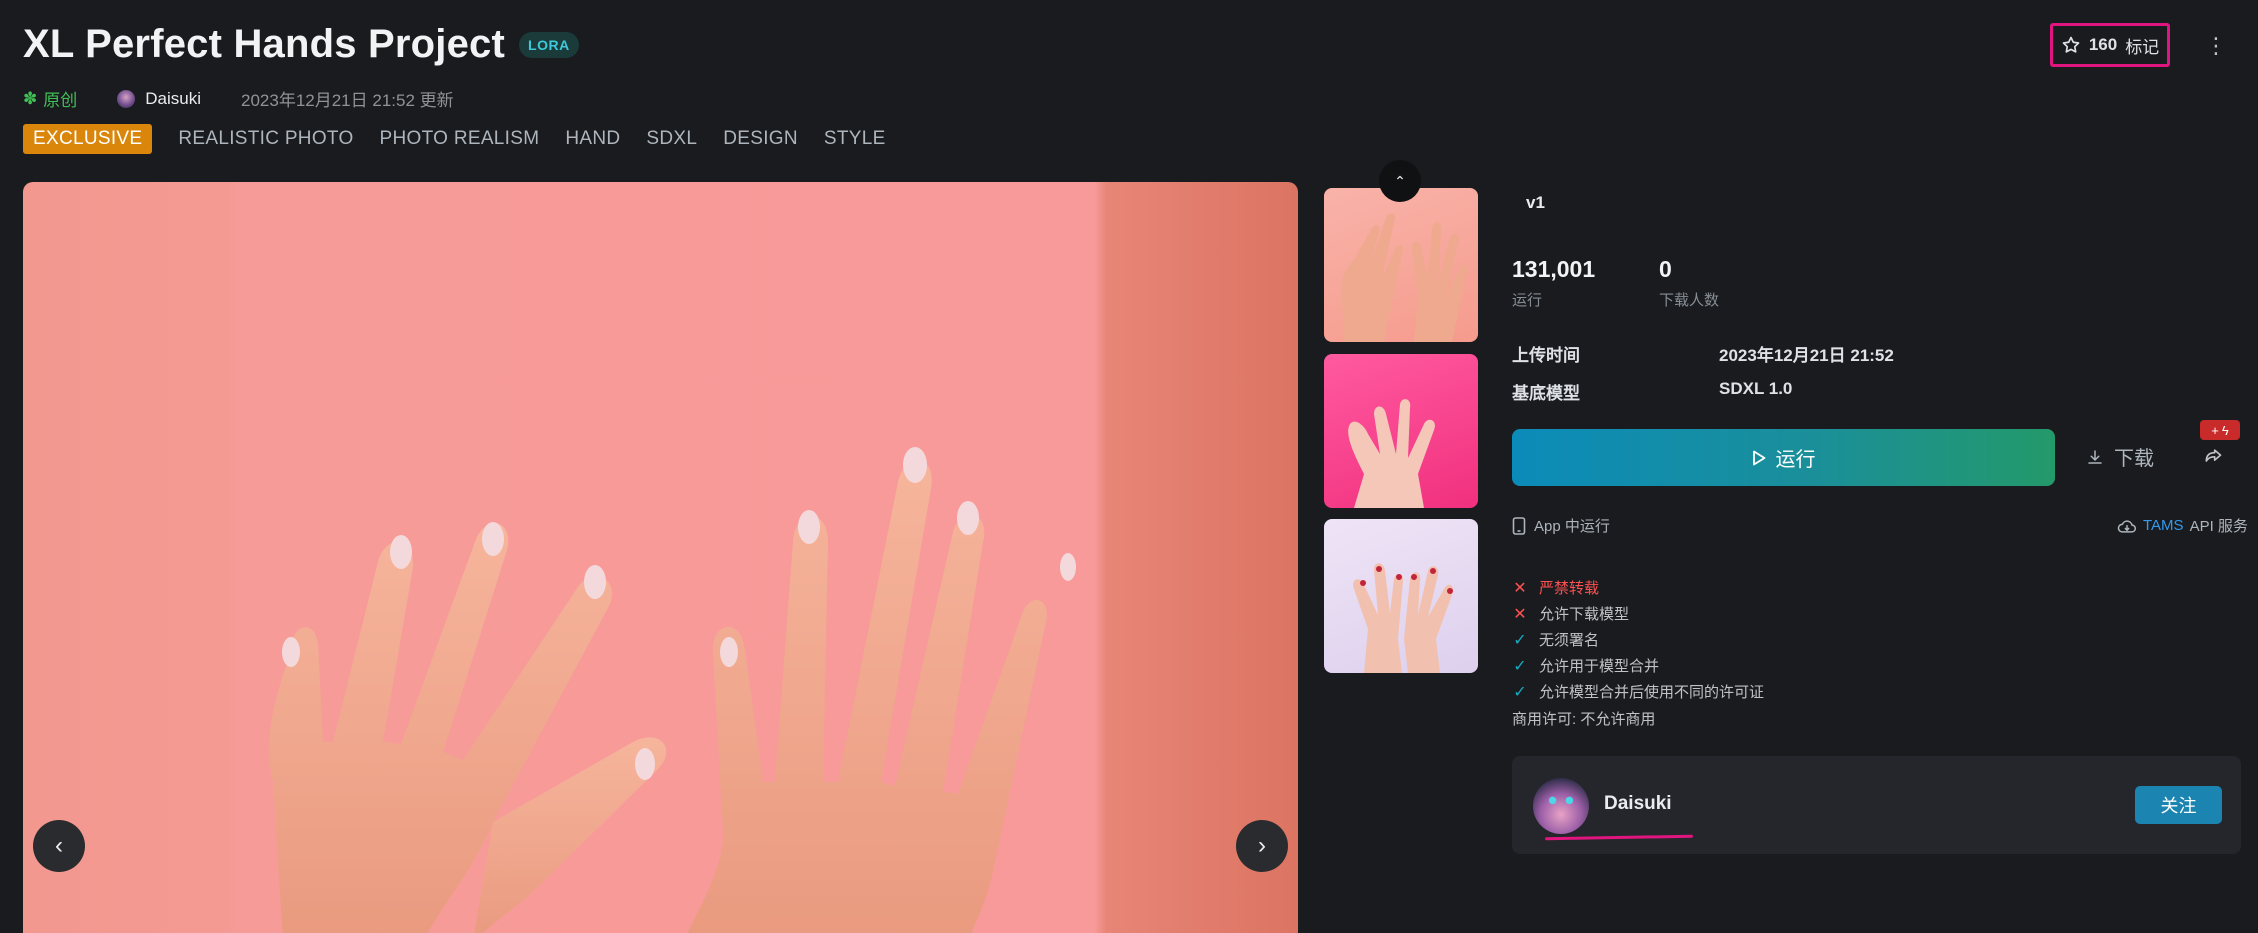 The width and height of the screenshot is (2258, 933). I want to click on tag-realistic-photo: REALISTIC PHOTO, so click(265, 139).